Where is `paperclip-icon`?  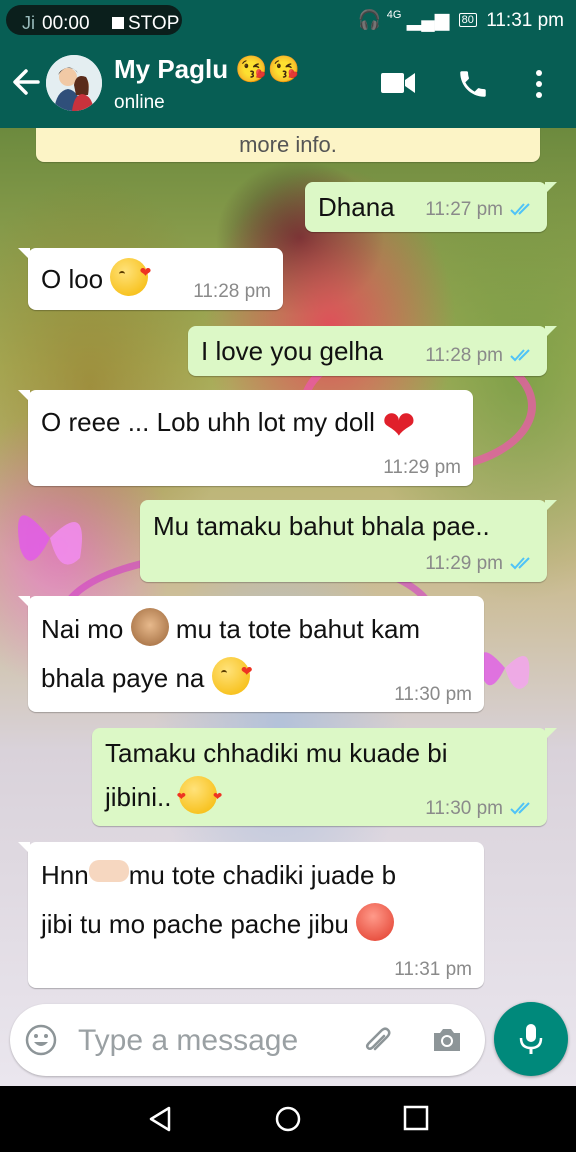 paperclip-icon is located at coordinates (377, 1041).